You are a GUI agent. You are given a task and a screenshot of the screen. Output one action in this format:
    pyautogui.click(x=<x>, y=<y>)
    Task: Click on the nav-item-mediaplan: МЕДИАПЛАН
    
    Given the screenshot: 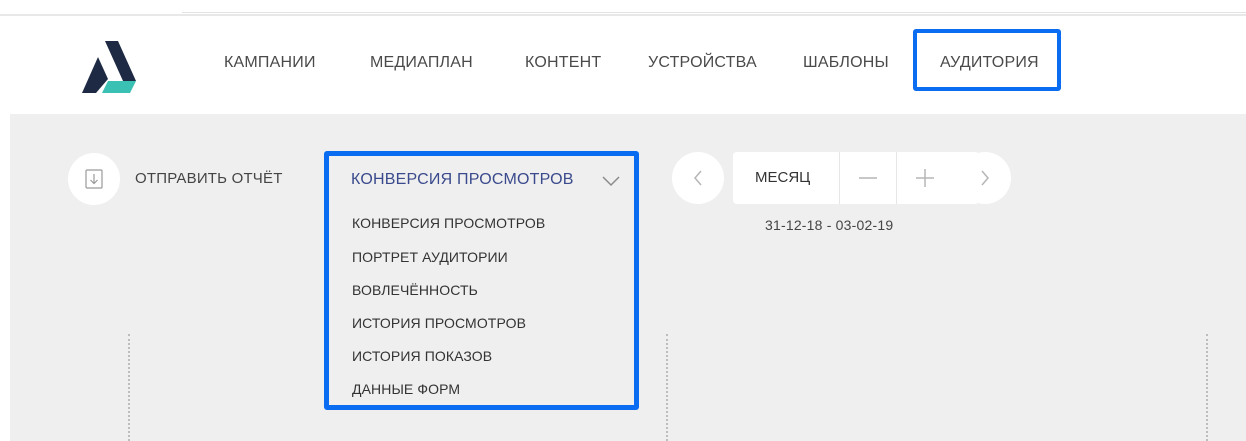 What is the action you would take?
    pyautogui.click(x=421, y=63)
    